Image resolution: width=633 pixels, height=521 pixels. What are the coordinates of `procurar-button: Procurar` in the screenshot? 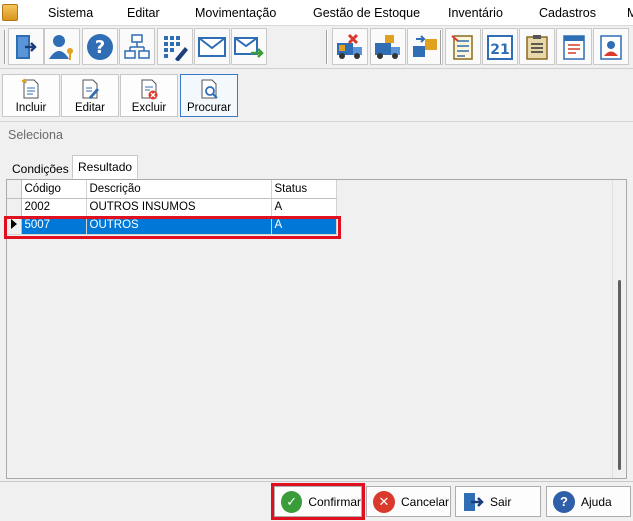 It's located at (209, 95).